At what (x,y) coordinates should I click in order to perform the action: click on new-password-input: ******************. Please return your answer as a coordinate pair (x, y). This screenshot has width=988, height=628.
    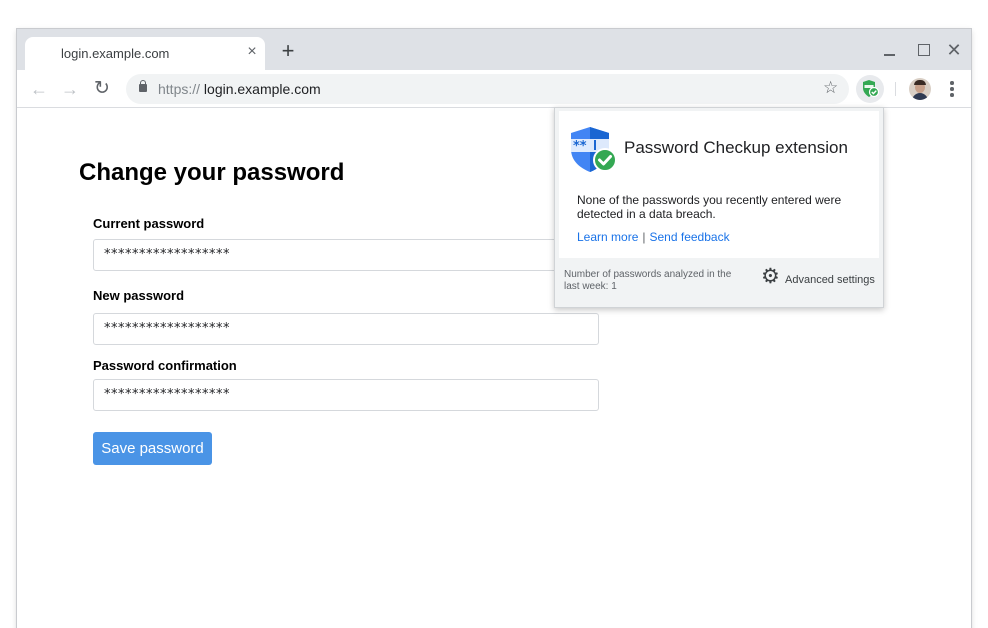
    Looking at the image, I should click on (346, 329).